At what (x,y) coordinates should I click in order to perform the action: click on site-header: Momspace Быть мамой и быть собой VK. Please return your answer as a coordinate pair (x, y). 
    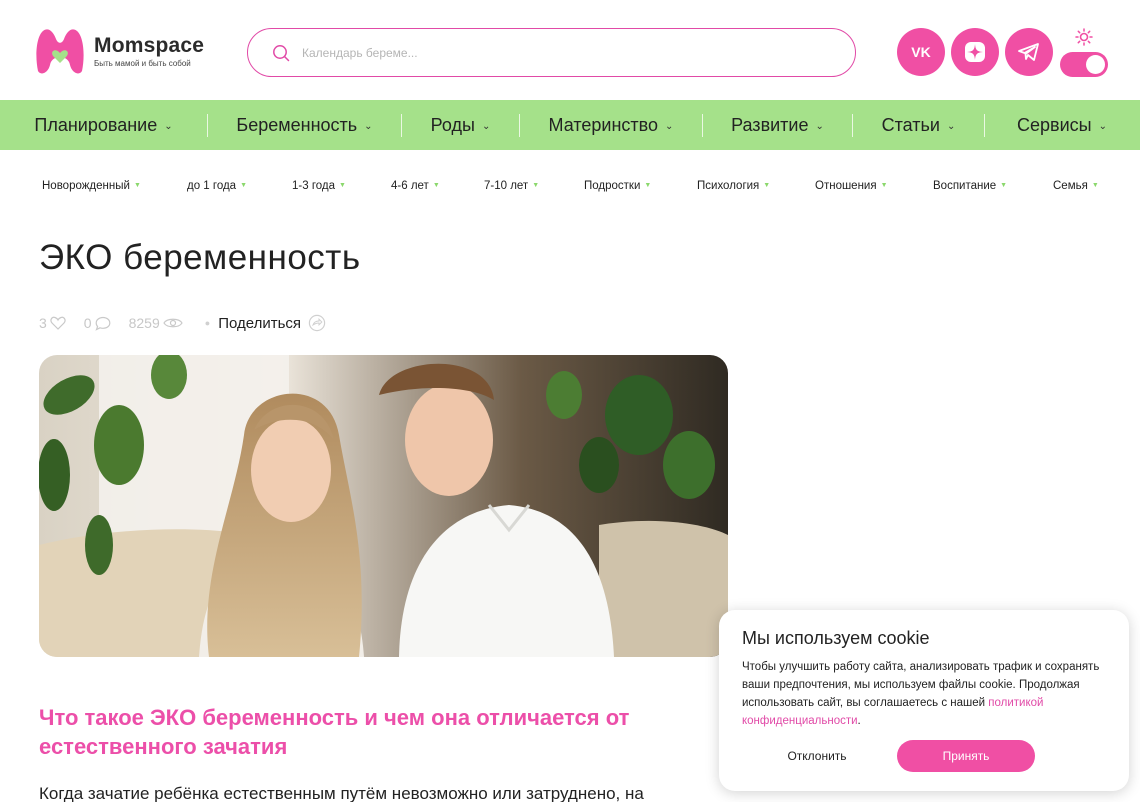
    Looking at the image, I should click on (570, 50).